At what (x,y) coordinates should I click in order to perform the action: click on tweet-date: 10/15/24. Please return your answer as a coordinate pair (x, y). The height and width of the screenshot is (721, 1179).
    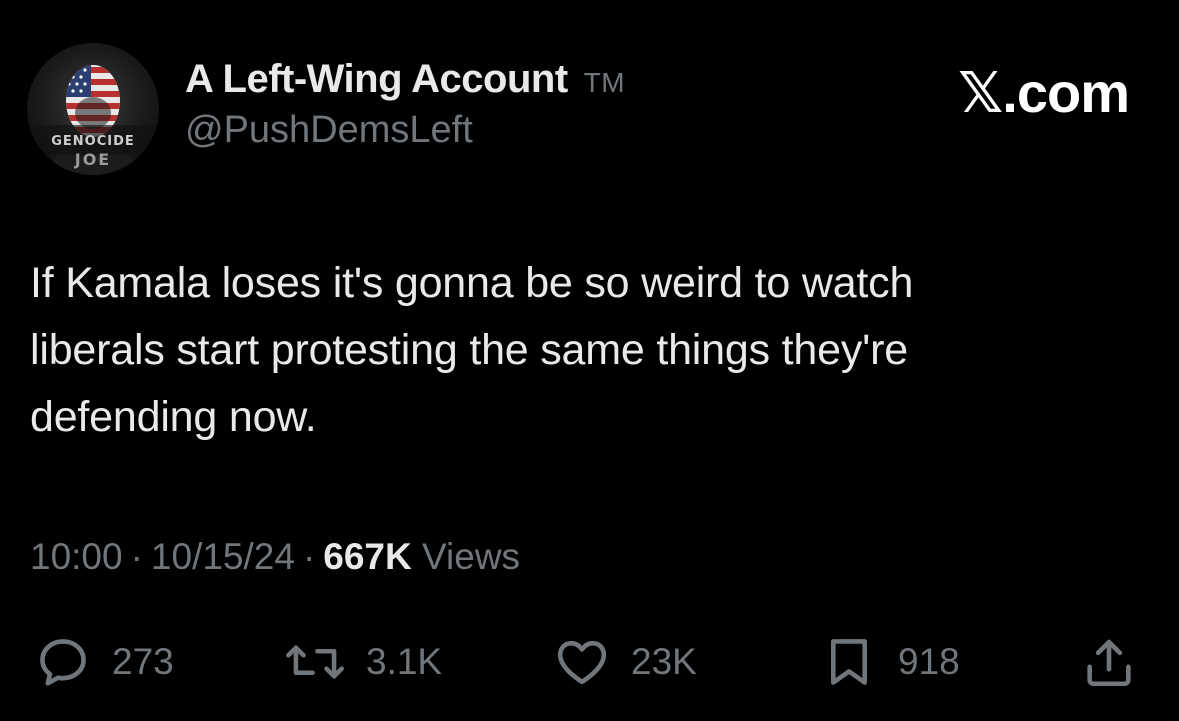
    Looking at the image, I should click on (223, 556).